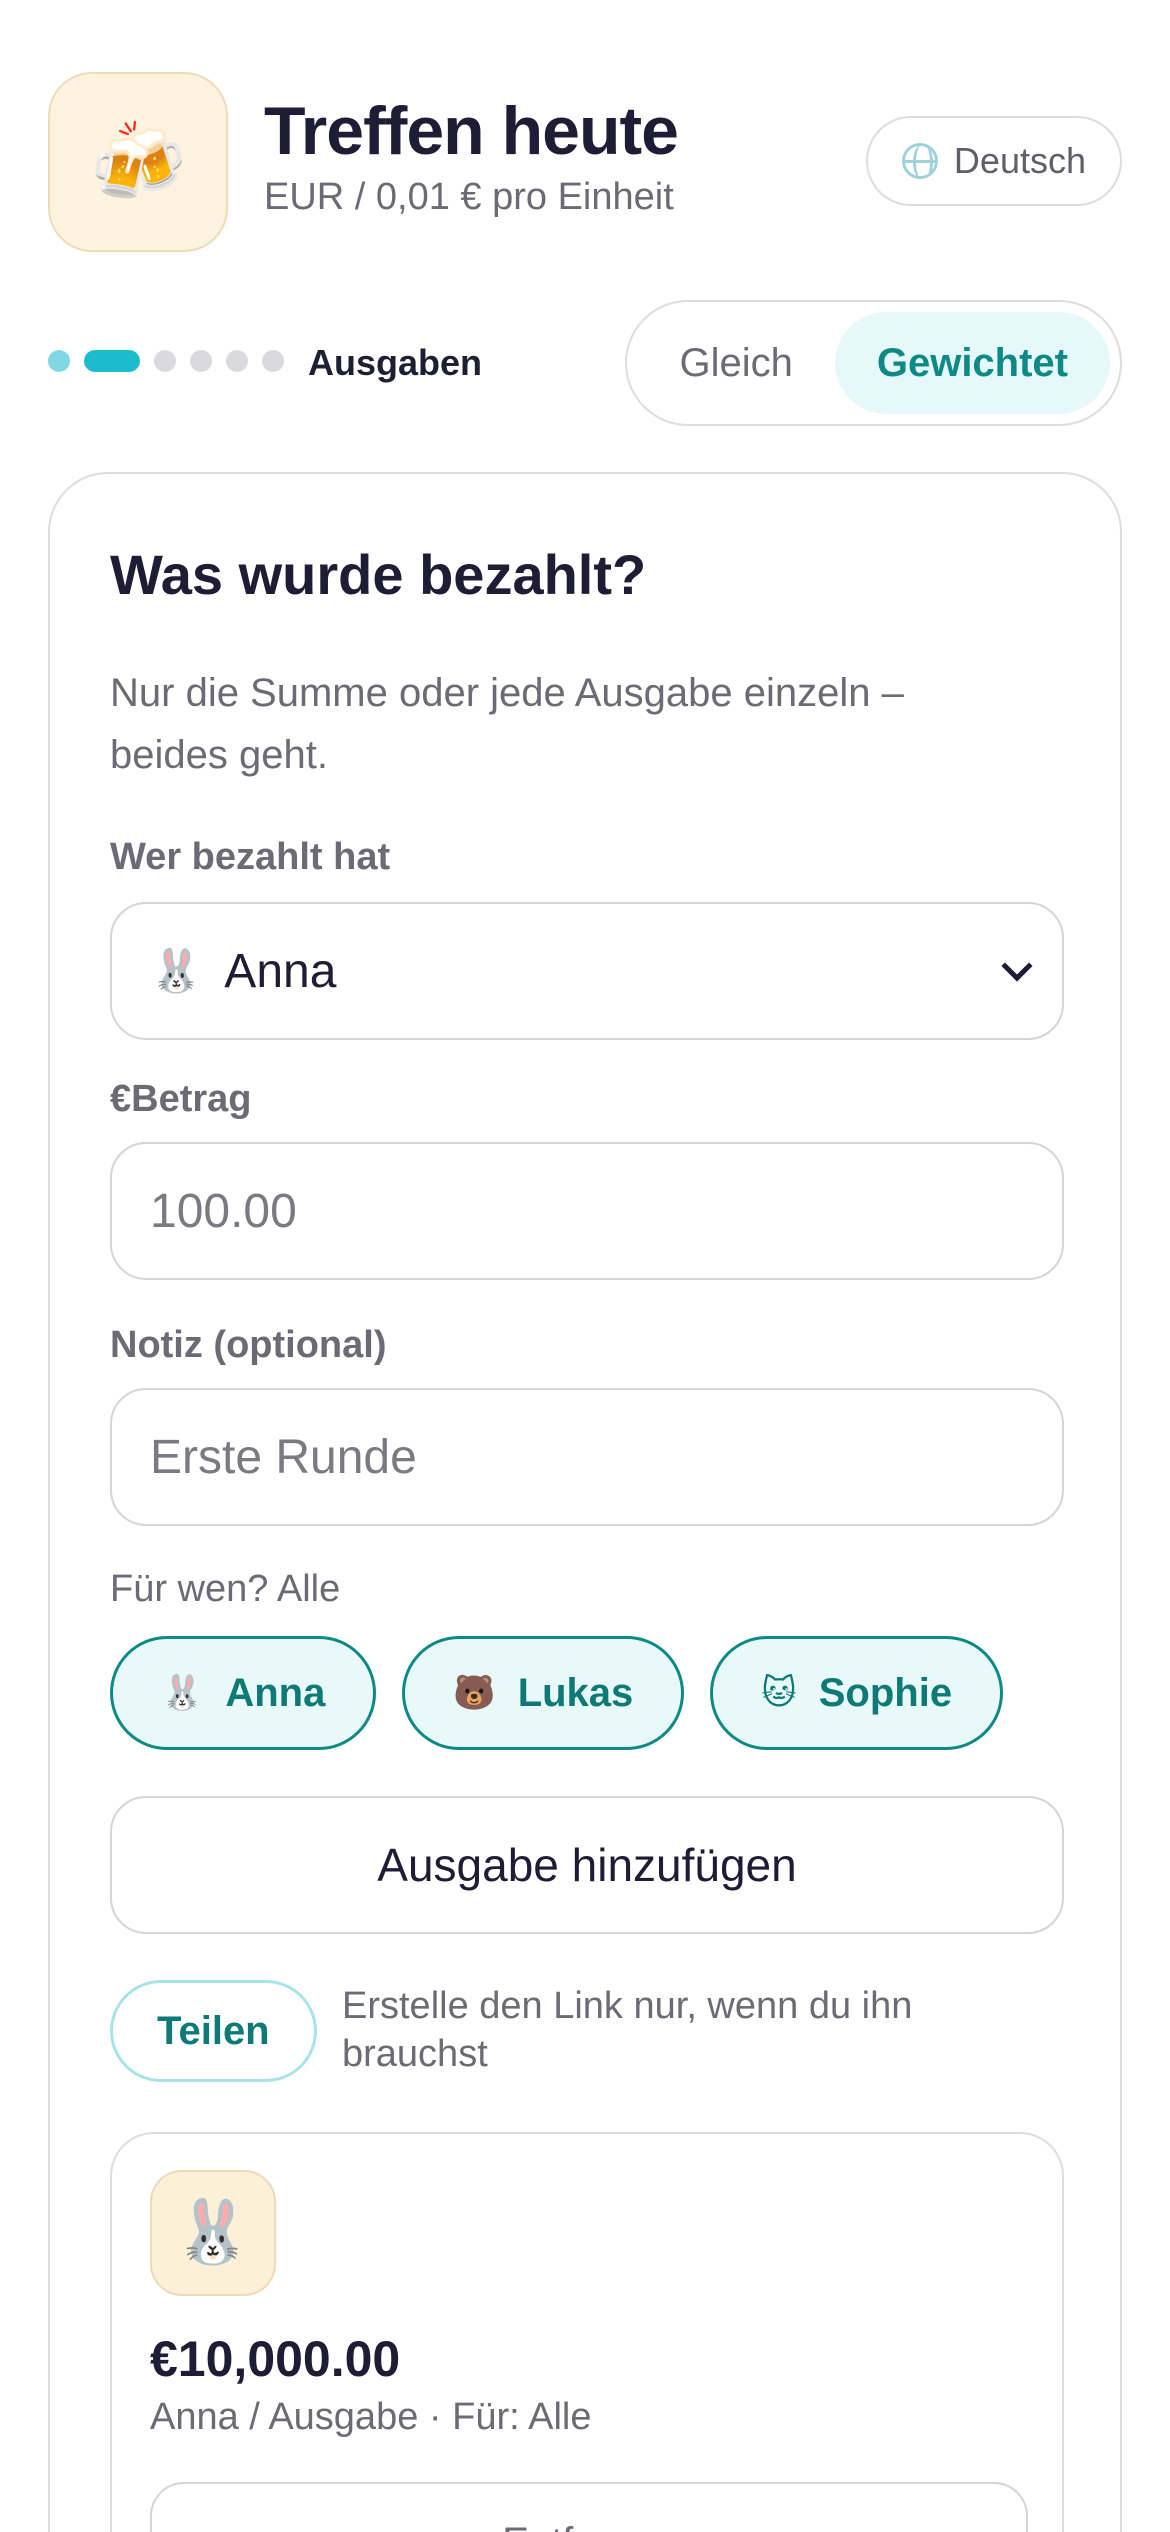  Describe the element at coordinates (474, 1693) in the screenshot. I see `bear-icon: 🐻` at that location.